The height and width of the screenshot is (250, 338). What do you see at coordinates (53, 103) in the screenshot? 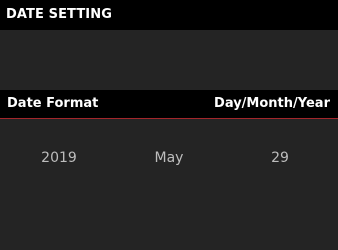
I see `date-format-label: Date Format` at bounding box center [53, 103].